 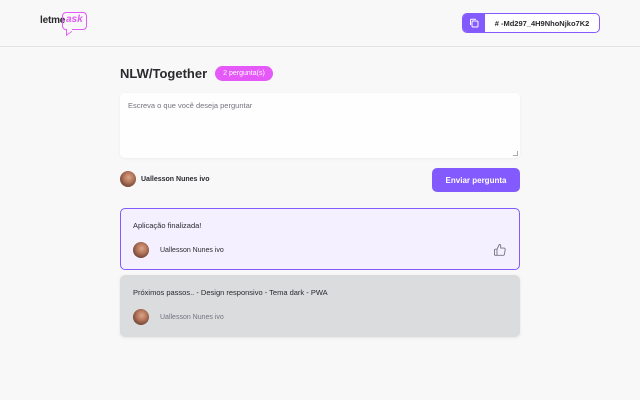 I want to click on question-placeholder: Escreva o que você deseja perguntar, so click(x=190, y=105).